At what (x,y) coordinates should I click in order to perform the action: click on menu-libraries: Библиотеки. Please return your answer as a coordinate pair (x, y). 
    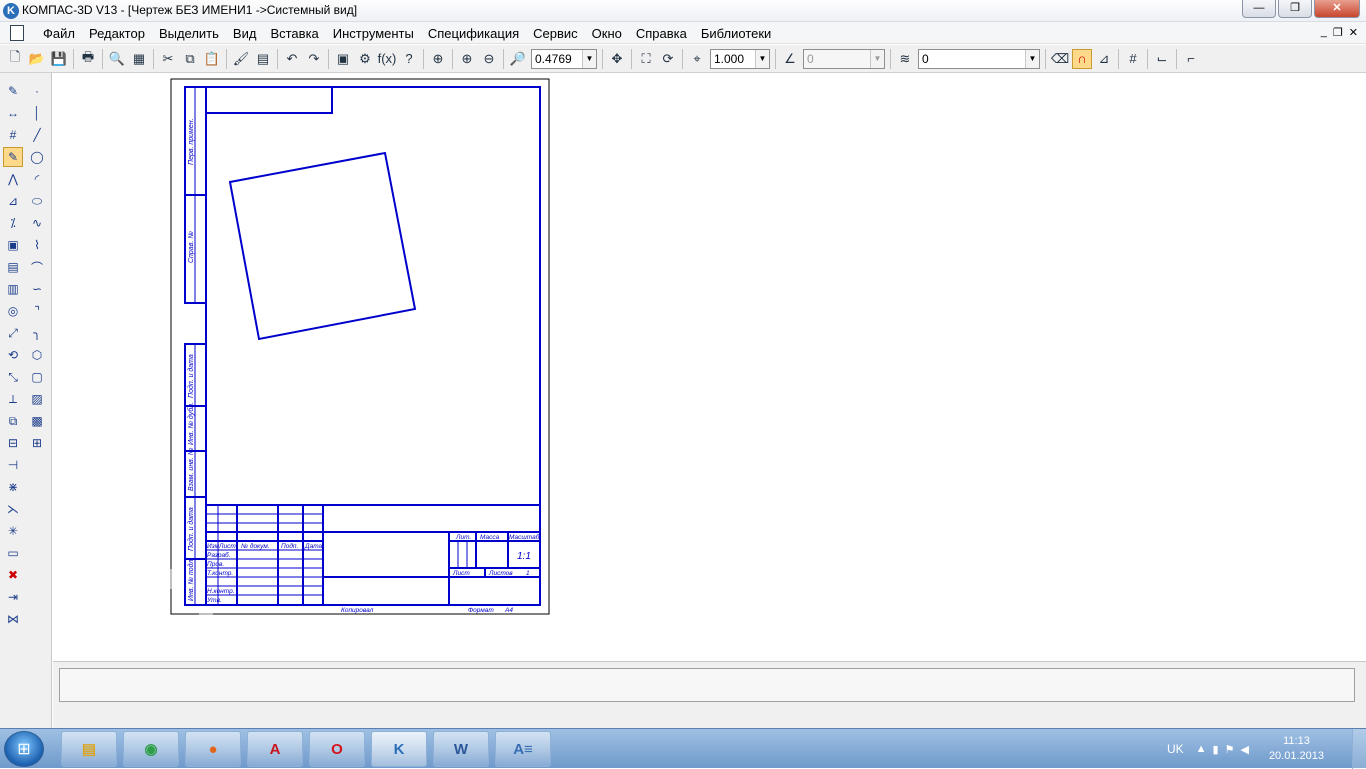
    Looking at the image, I should click on (736, 33).